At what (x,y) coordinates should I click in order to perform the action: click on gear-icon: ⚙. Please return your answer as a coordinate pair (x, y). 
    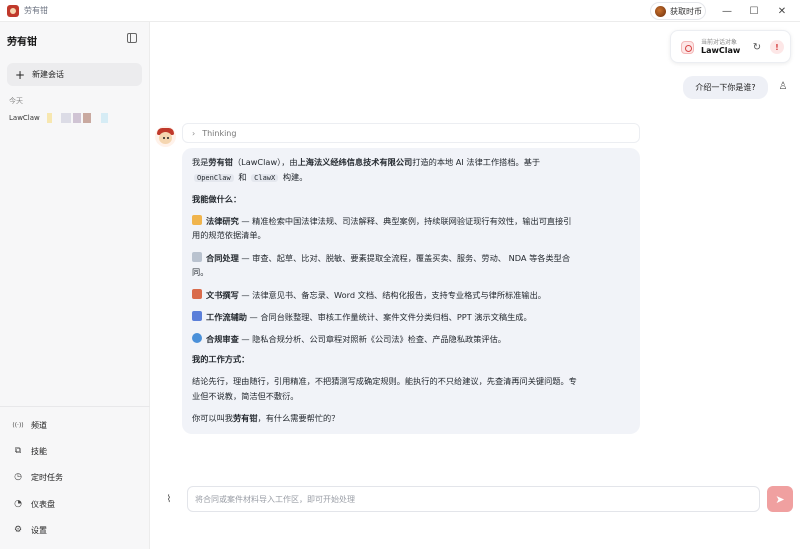
    Looking at the image, I should click on (18, 530).